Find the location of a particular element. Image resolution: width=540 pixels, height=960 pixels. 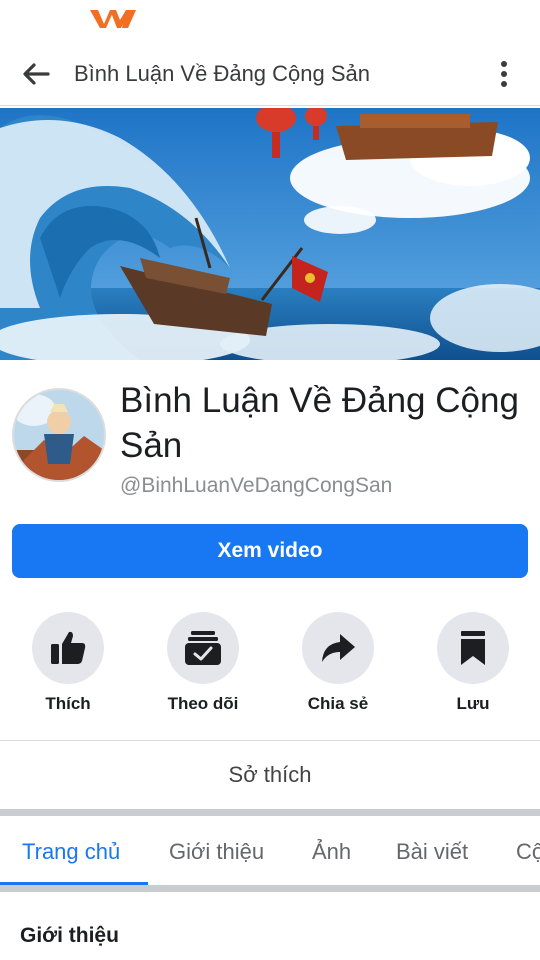

profile-avatar-image is located at coordinates (59, 435).